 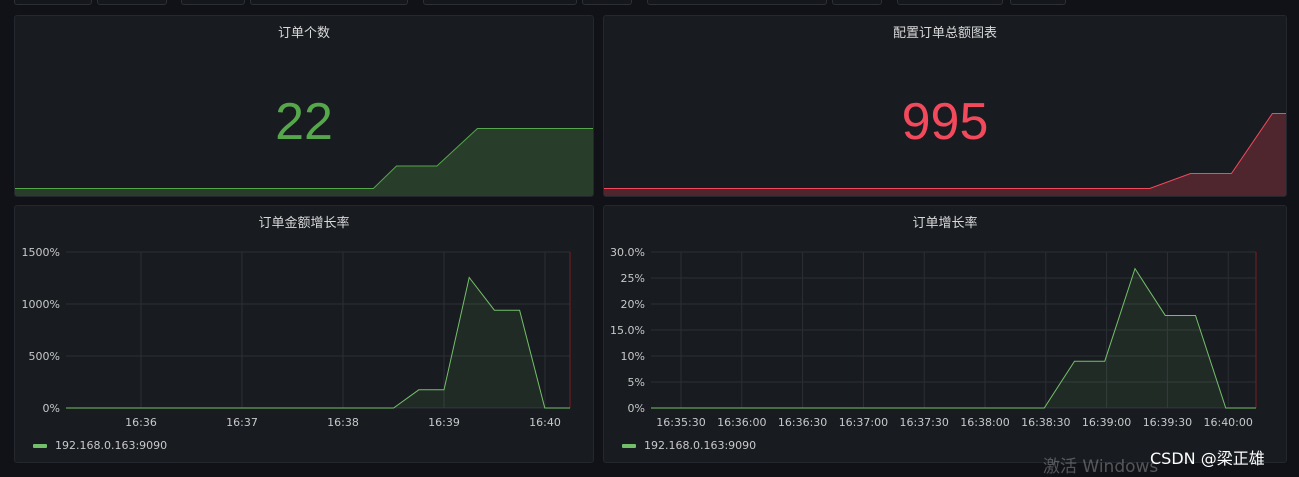 I want to click on x-tick-label: 16:40, so click(x=545, y=422).